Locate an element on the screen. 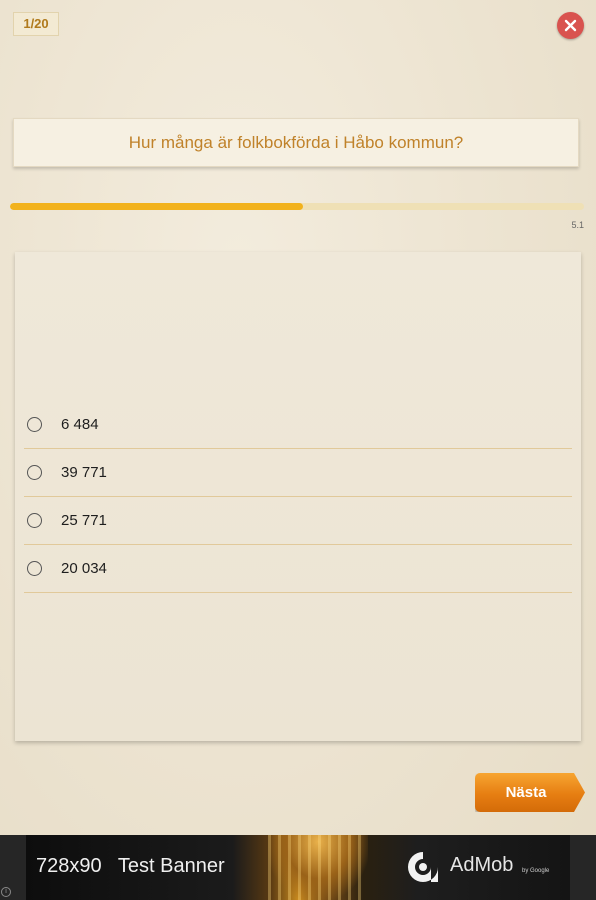 This screenshot has width=596, height=900. timer-label: 5.1 is located at coordinates (577, 225).